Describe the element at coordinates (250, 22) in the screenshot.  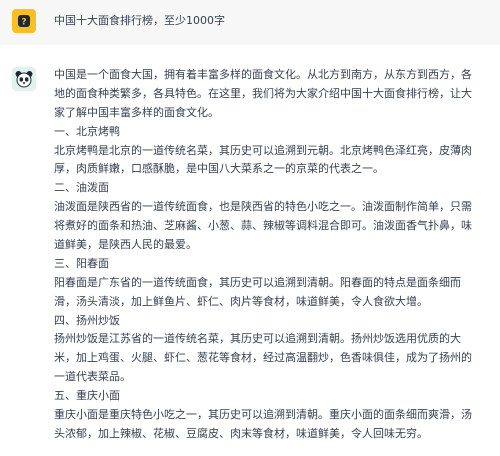
I see `user-message: ? 中国十大面食排行榜，至少1000字` at that location.